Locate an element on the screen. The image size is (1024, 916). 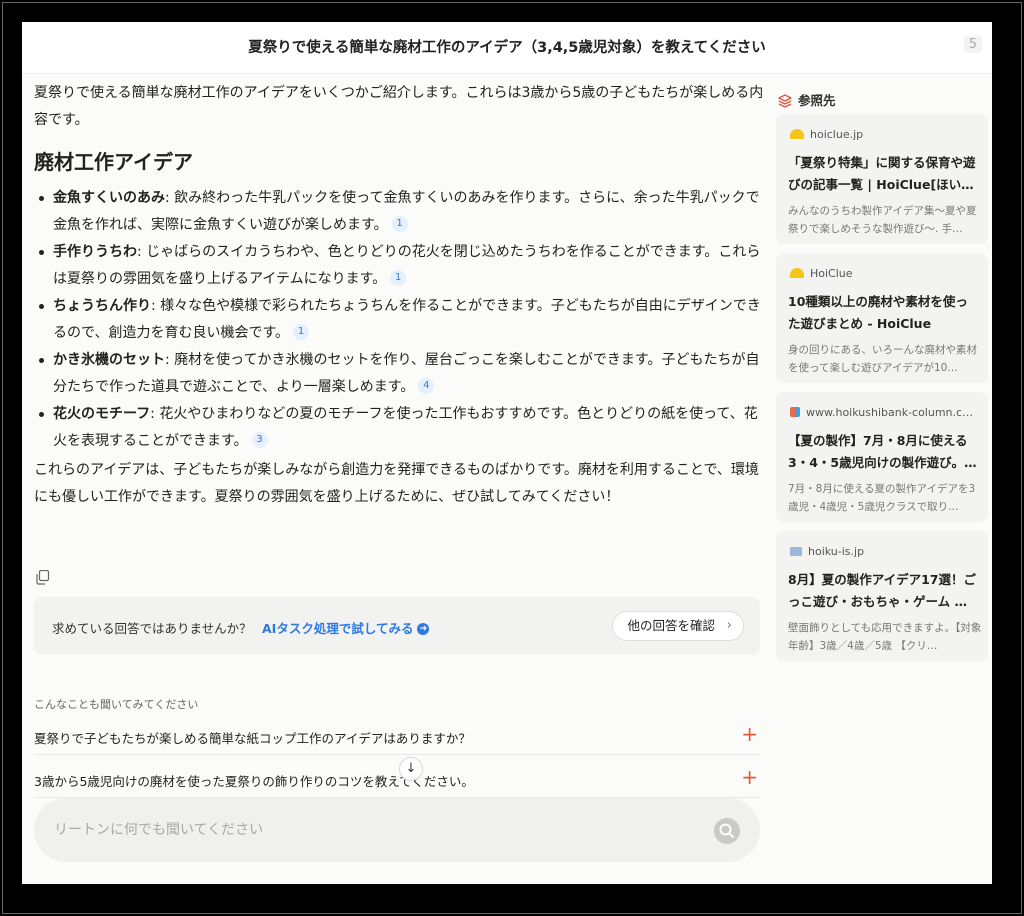
search-icon is located at coordinates (726, 830).